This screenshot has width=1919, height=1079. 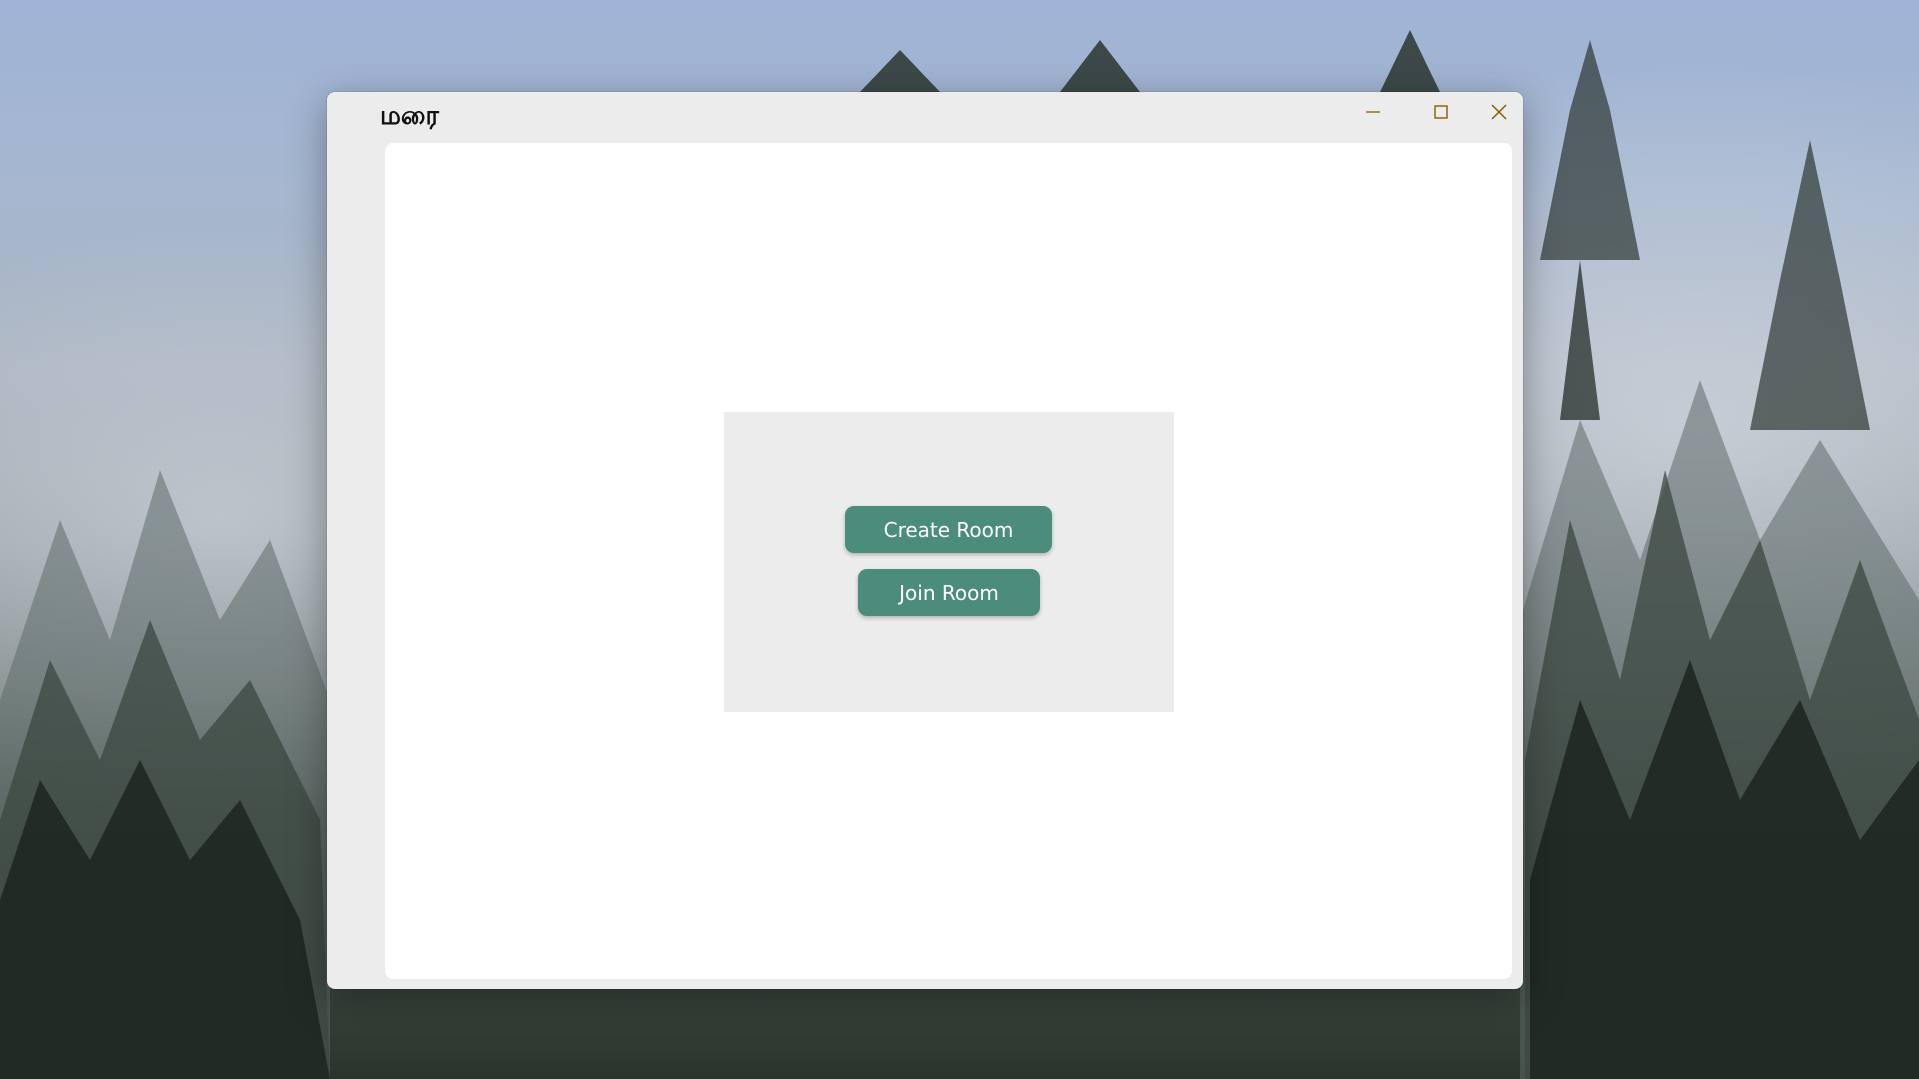 What do you see at coordinates (948, 529) in the screenshot?
I see `create-room-button: Create Room` at bounding box center [948, 529].